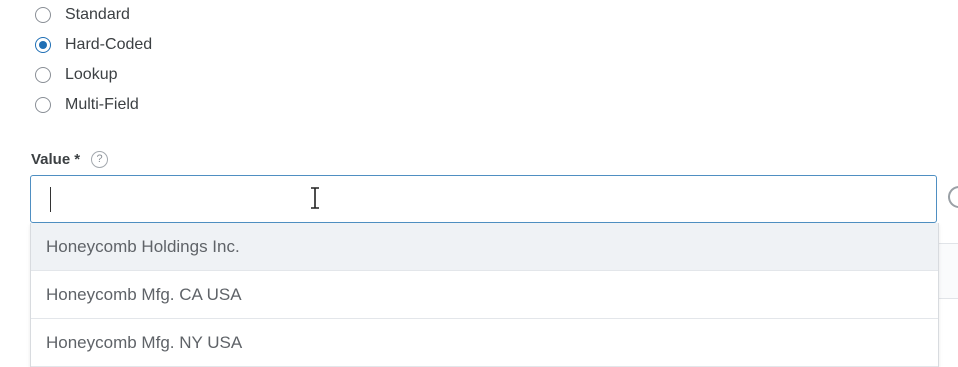  I want to click on radio-lookup: Lookup, so click(76, 75).